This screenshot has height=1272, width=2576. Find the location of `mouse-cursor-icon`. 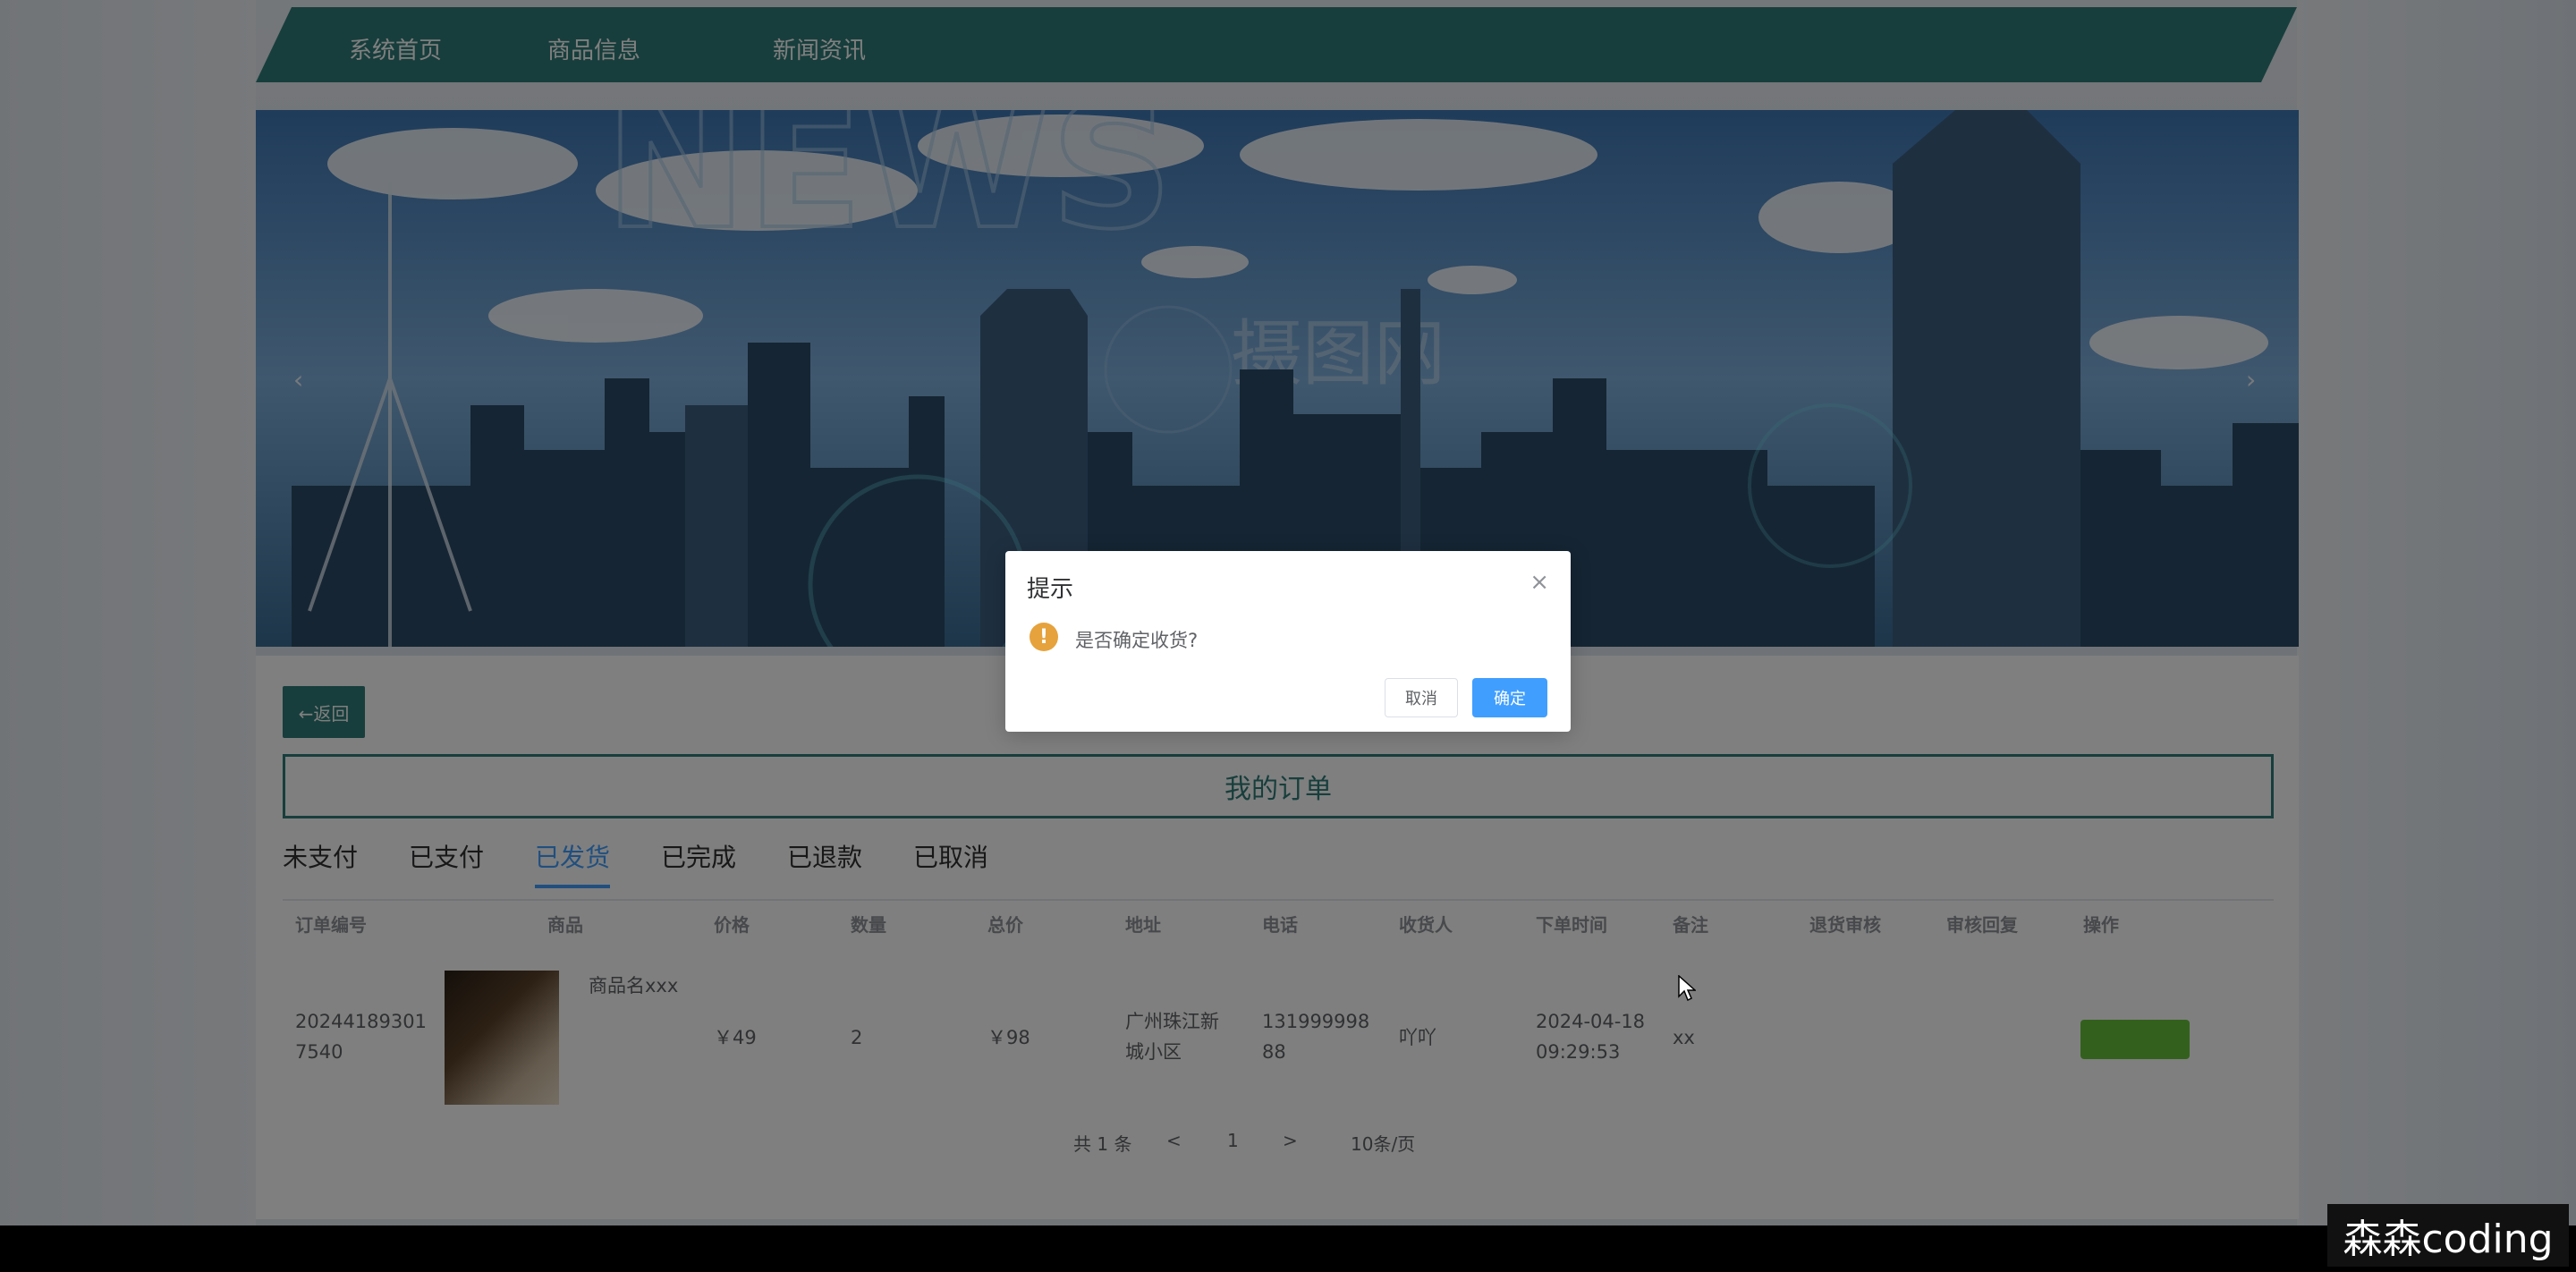

mouse-cursor-icon is located at coordinates (1687, 988).